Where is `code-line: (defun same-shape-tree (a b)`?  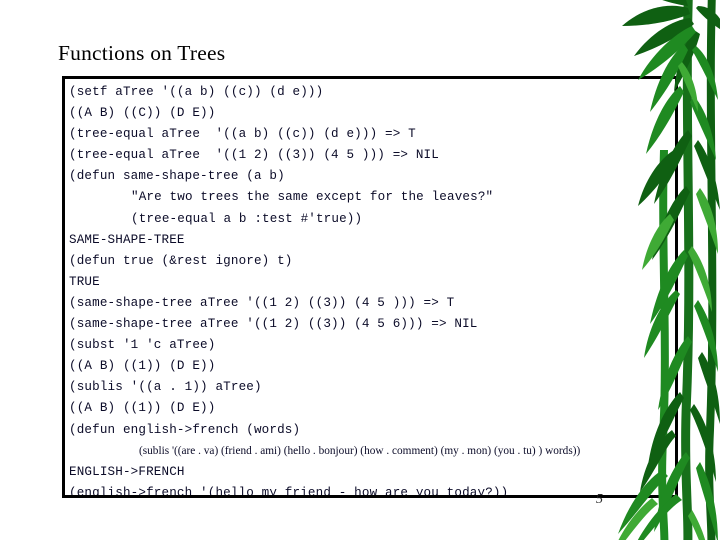
code-line: (defun same-shape-tree (a b) is located at coordinates (177, 176).